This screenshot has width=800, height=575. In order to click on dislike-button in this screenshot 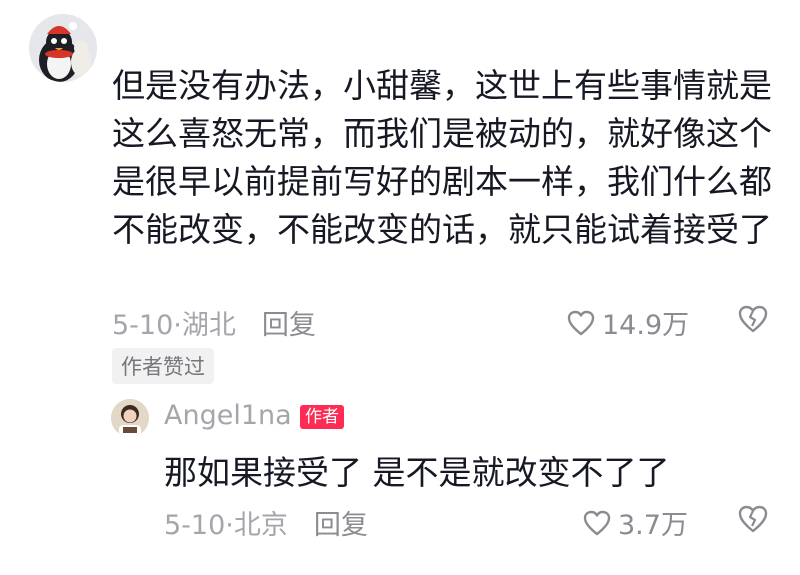, I will do `click(753, 321)`.